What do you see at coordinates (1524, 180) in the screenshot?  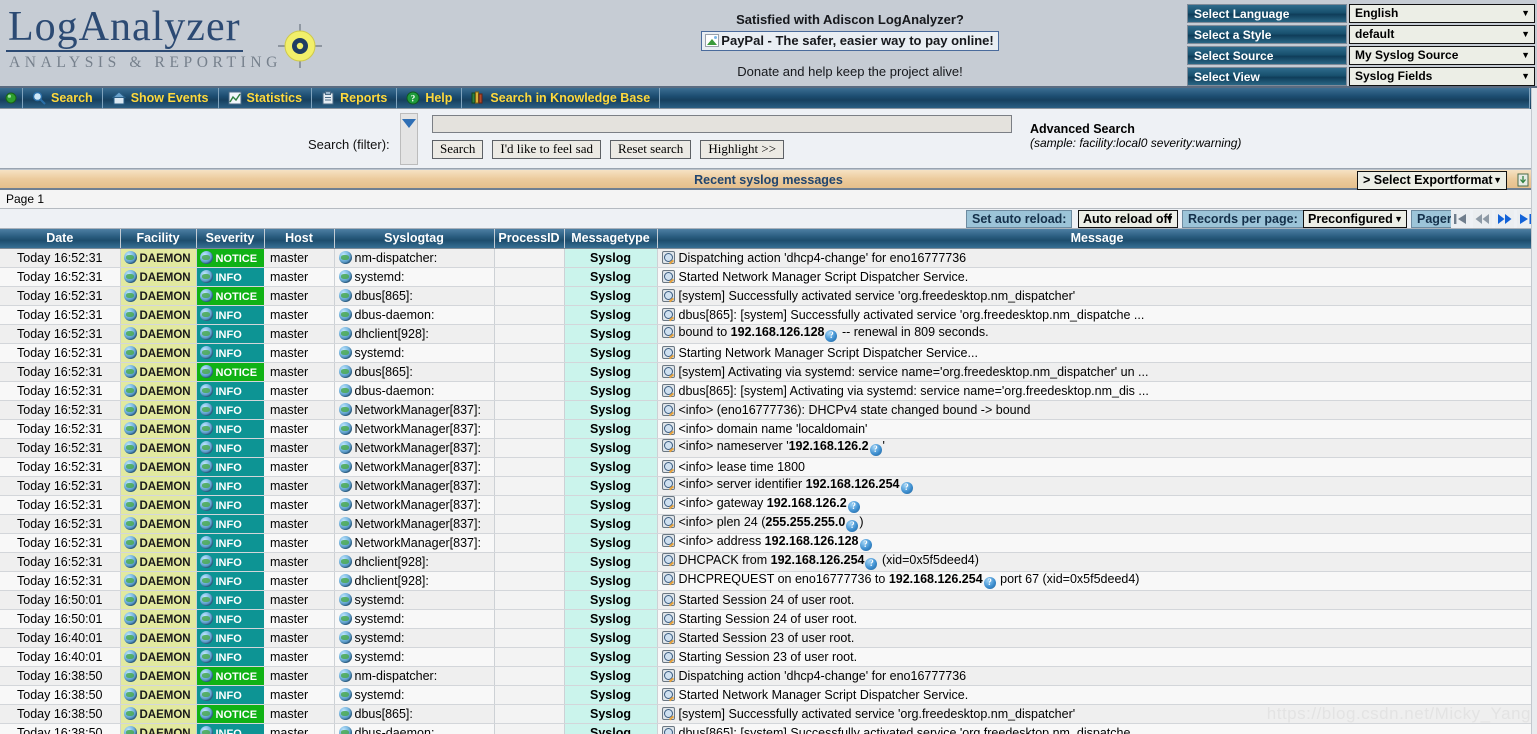 I see `export-arrow-icon` at bounding box center [1524, 180].